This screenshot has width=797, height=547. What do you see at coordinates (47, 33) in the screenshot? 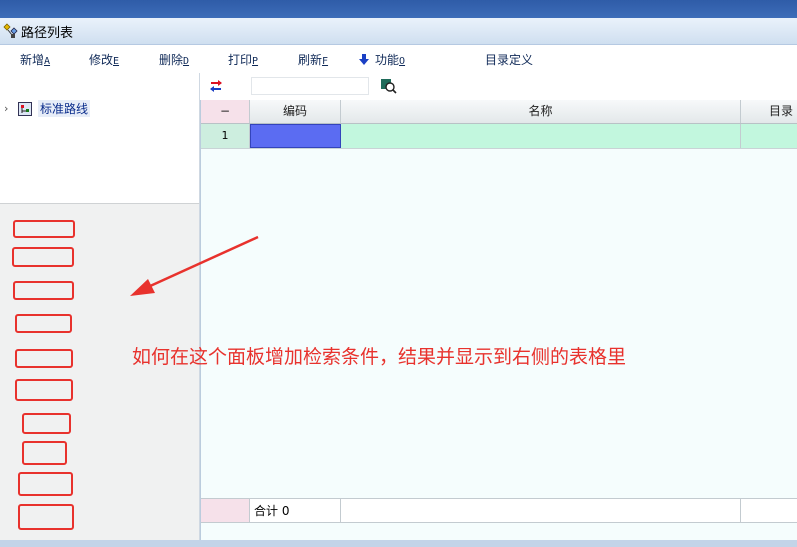
I see `window-title: 路径列表` at bounding box center [47, 33].